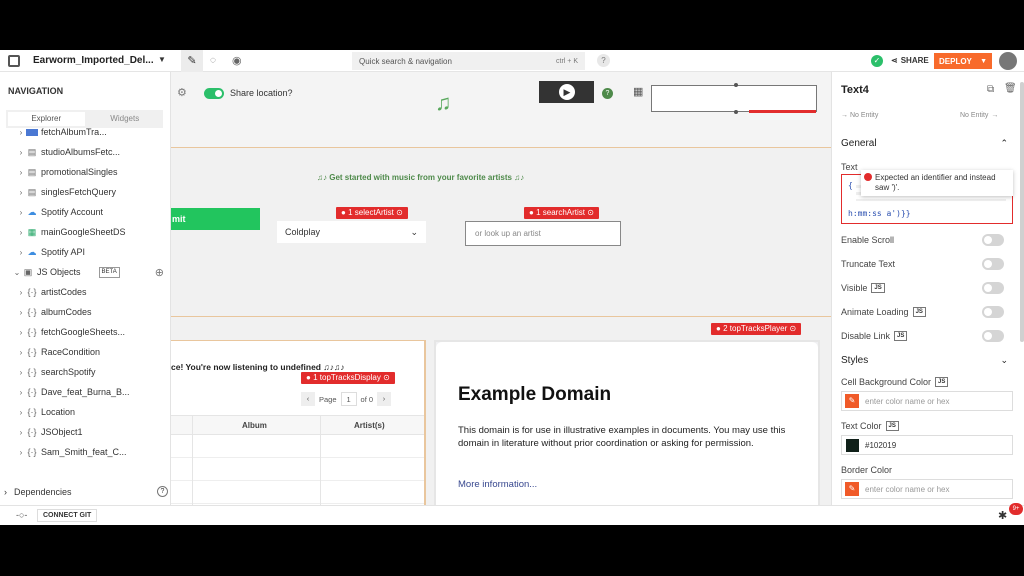 Image resolution: width=1024 pixels, height=576 pixels. Describe the element at coordinates (101, 192) in the screenshot. I see `list-item: › ▤ singlesFetchQuery` at that location.